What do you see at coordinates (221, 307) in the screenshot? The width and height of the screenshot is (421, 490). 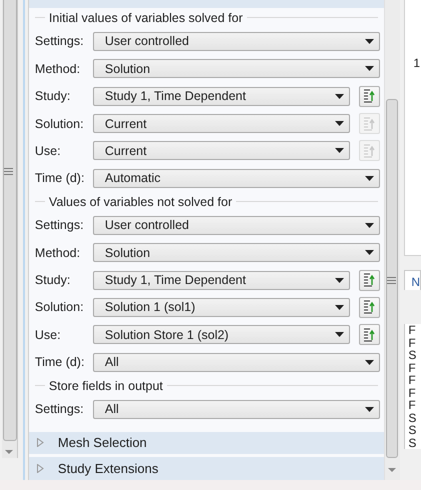 I see `dropdown: Solution 1 (sol1)` at bounding box center [221, 307].